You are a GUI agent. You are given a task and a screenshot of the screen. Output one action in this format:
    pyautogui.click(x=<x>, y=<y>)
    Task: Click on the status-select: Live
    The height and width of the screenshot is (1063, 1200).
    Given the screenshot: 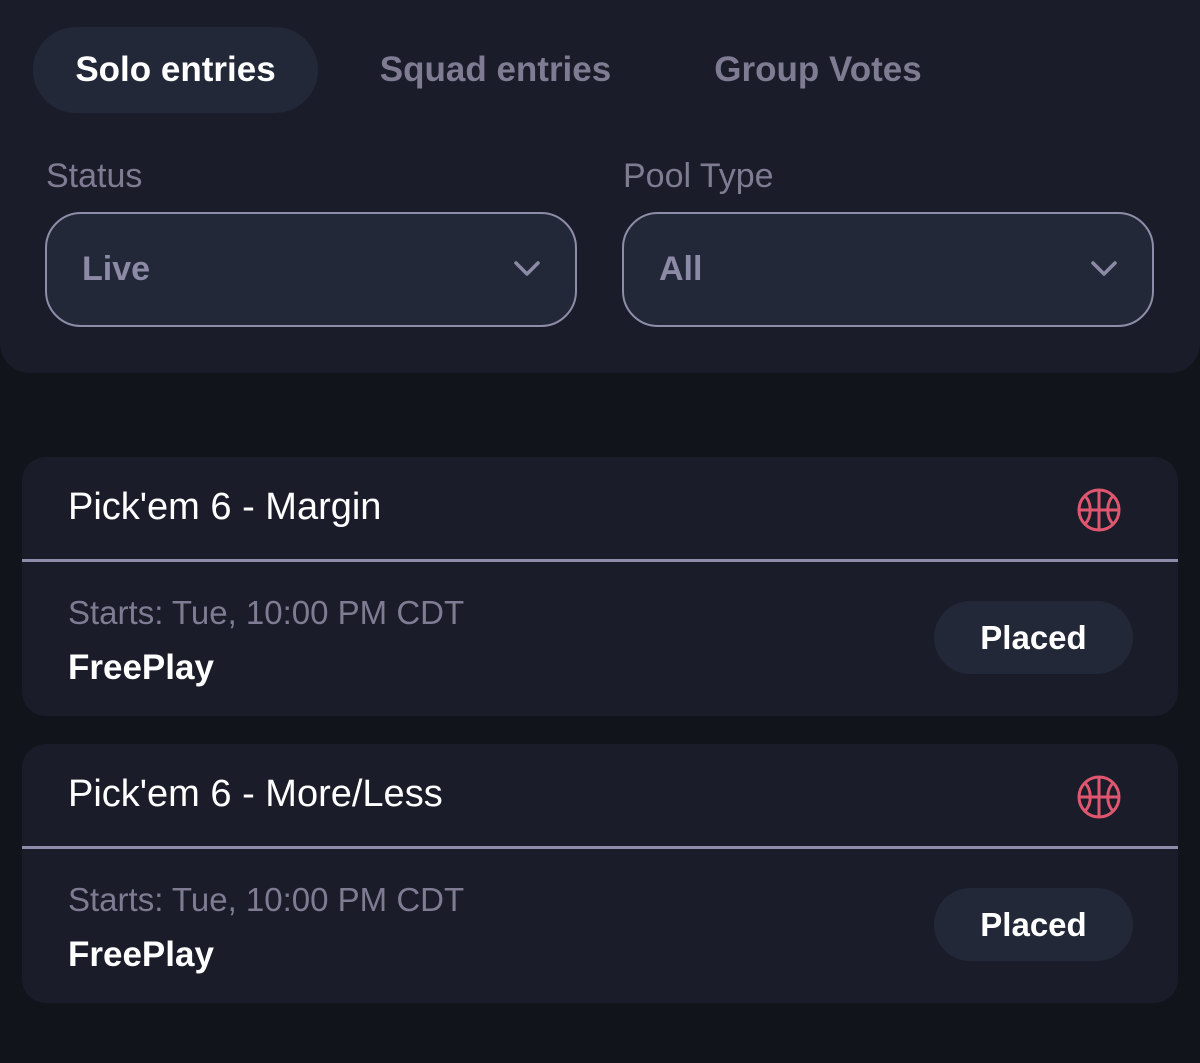 What is the action you would take?
    pyautogui.click(x=311, y=269)
    